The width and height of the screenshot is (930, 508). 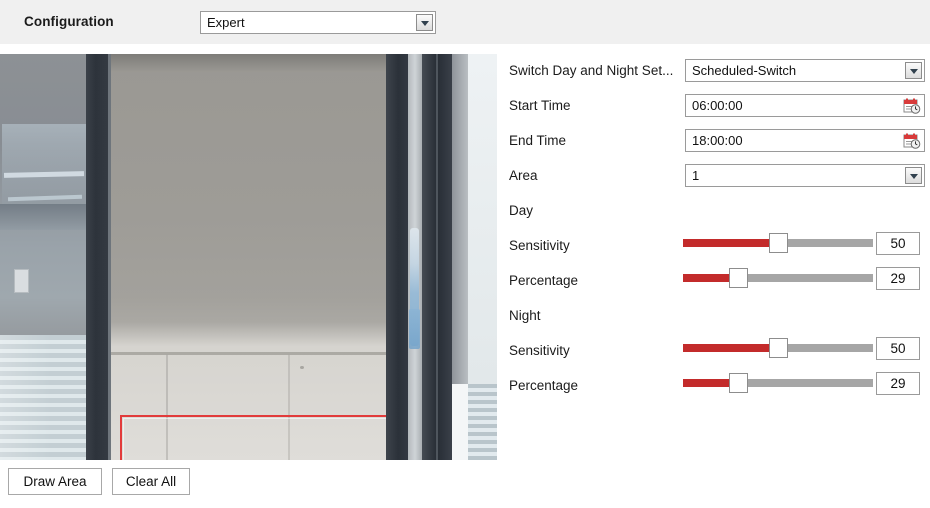 I want to click on switch-mode-value: Scheduled-Switch, so click(x=744, y=70).